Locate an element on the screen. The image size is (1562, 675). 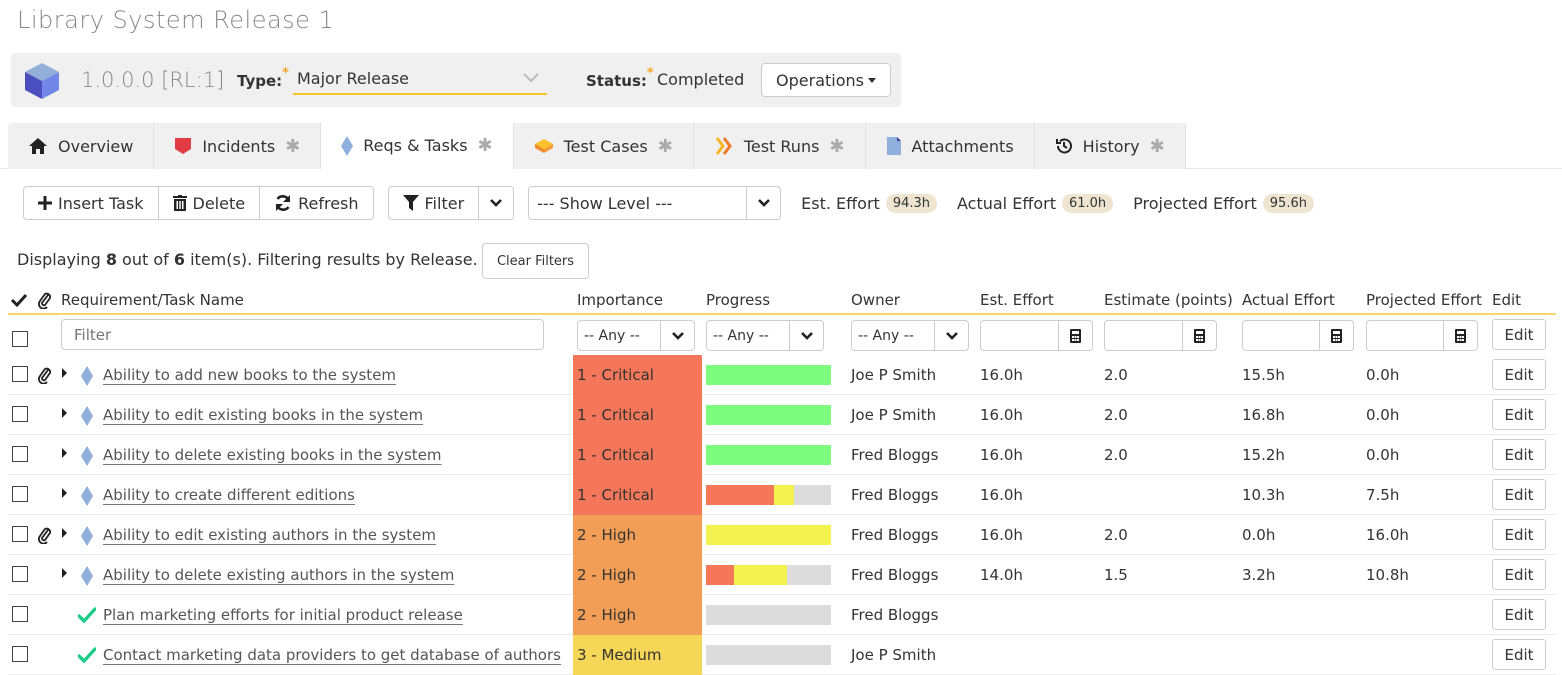
est-effort-cell: 14.0h is located at coordinates (1001, 575).